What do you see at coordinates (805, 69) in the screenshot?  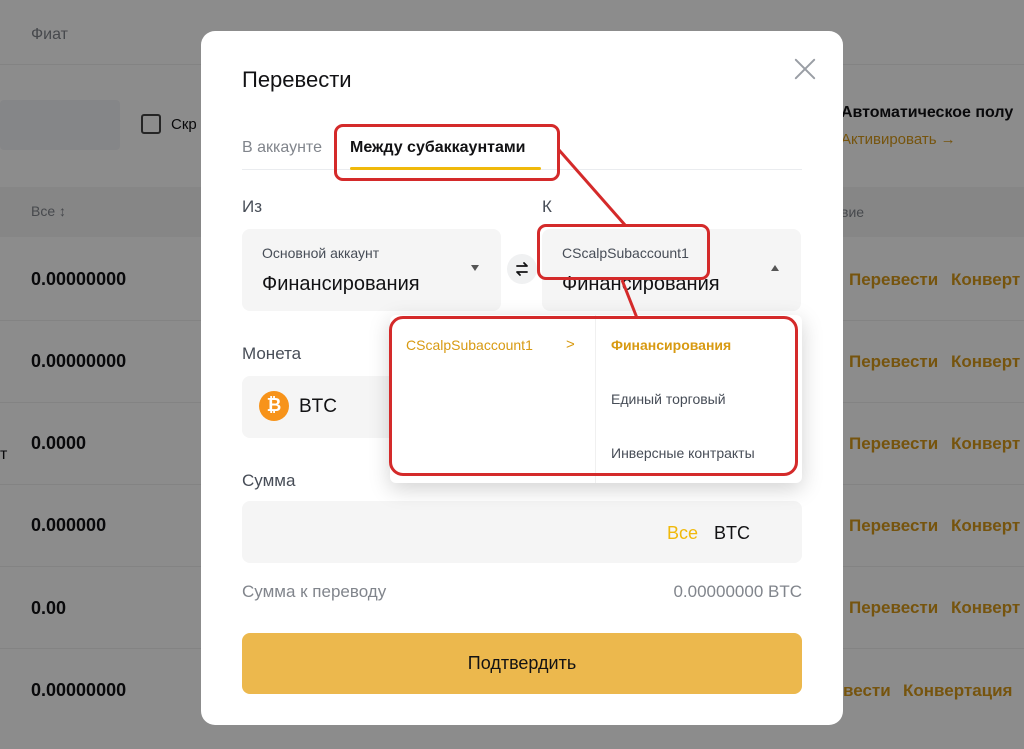 I see `close-icon` at bounding box center [805, 69].